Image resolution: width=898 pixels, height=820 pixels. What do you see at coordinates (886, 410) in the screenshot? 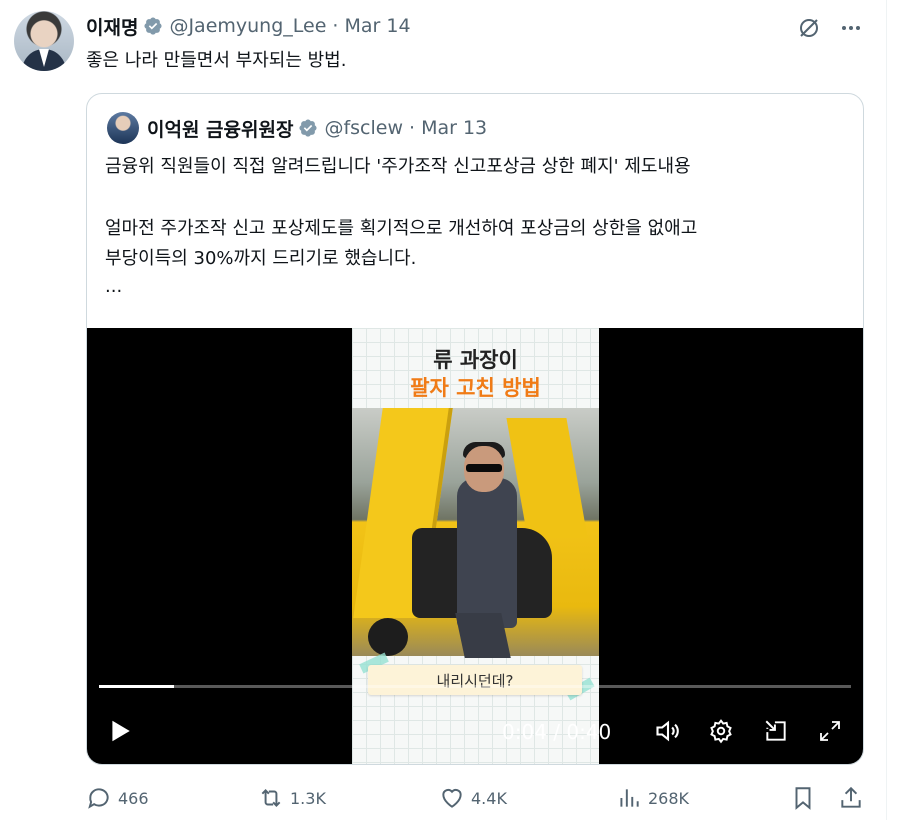
I see `timeline-divider` at bounding box center [886, 410].